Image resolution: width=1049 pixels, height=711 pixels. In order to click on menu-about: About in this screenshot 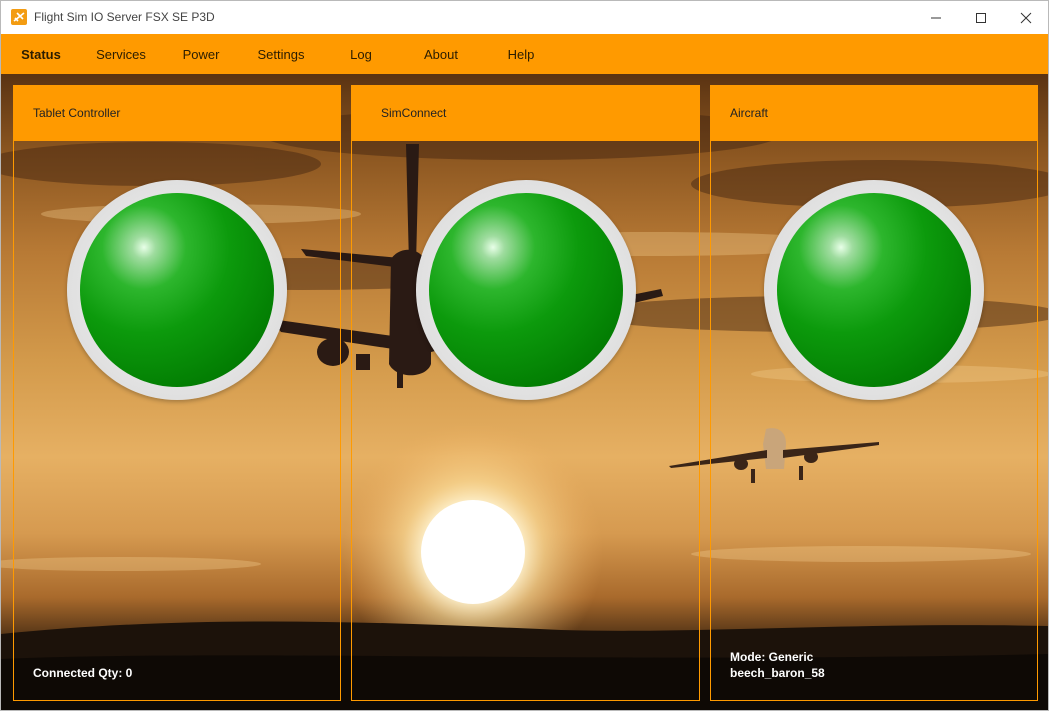, I will do `click(441, 54)`.